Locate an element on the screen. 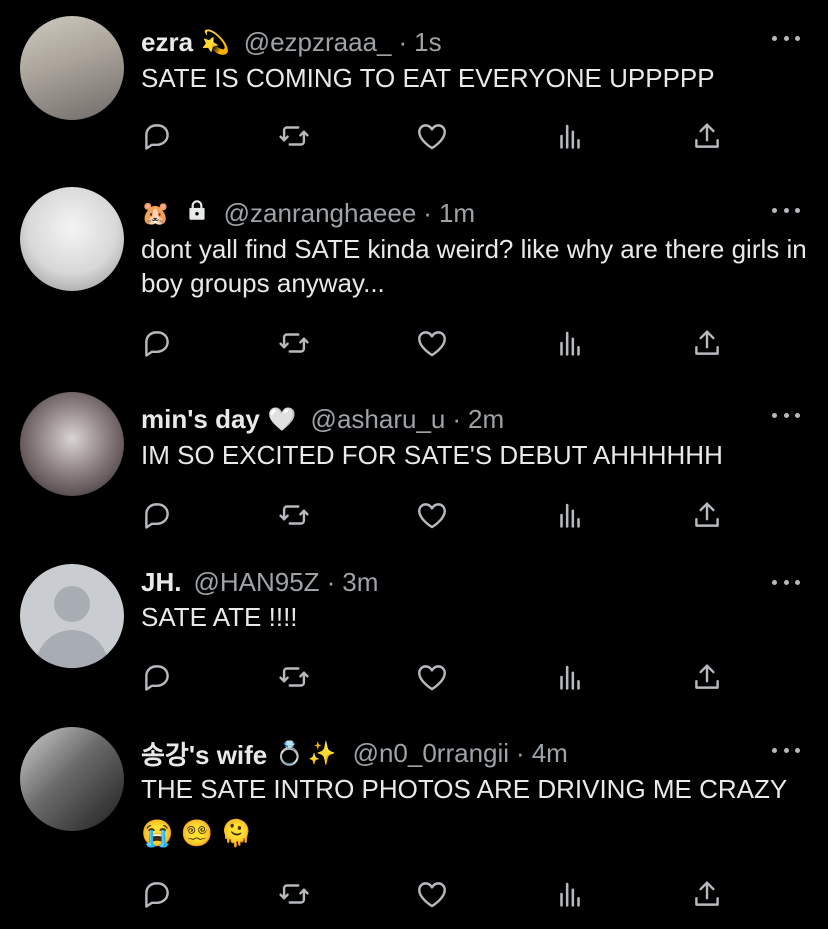  tweet-header: ezra 💫 @ezpzraaa_ · 1s is located at coordinates (291, 42).